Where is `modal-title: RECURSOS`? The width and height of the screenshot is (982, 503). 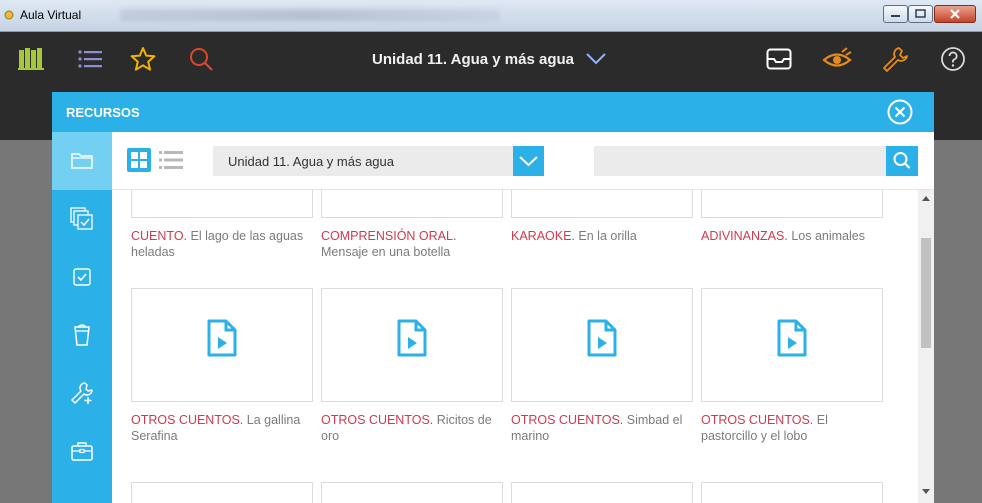
modal-title: RECURSOS is located at coordinates (103, 112).